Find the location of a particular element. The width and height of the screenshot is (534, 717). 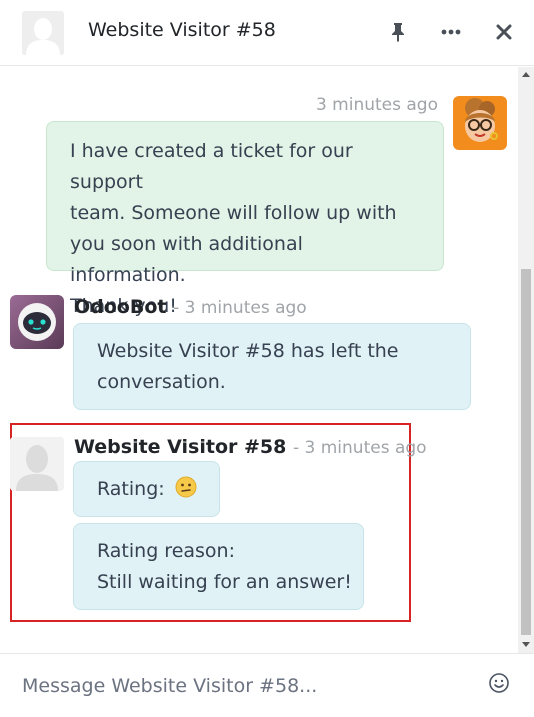

chat-title: Website Visitor #58 is located at coordinates (182, 30).